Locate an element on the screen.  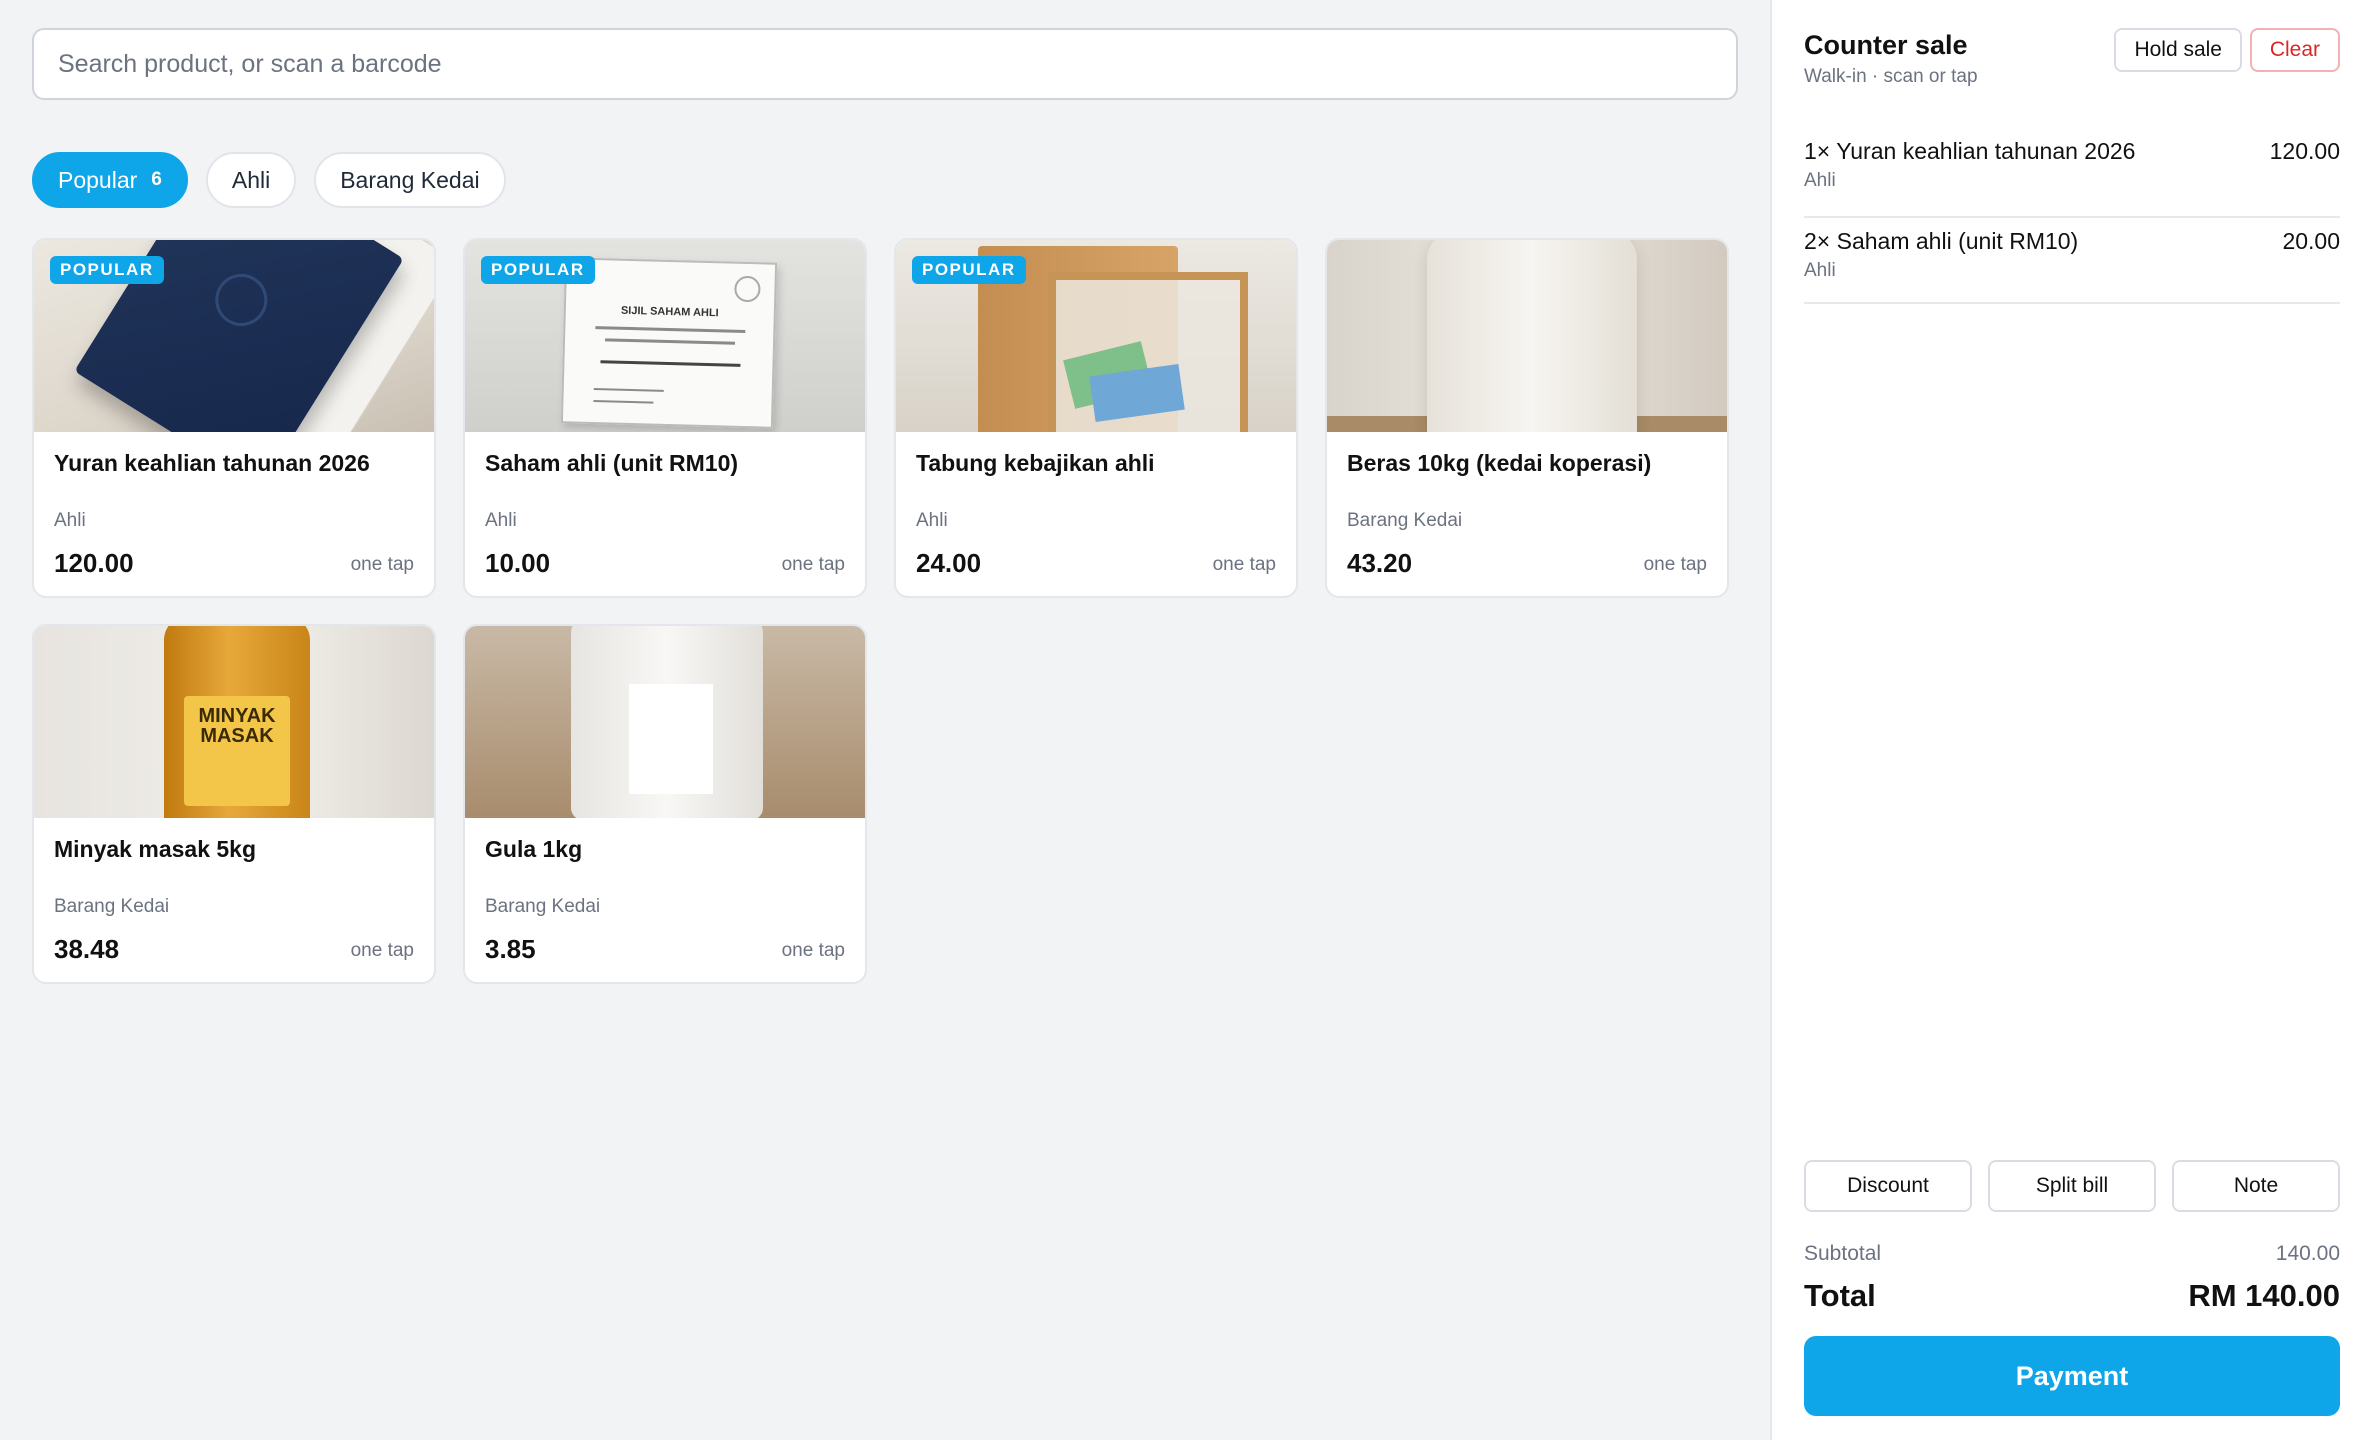
note-button: Note is located at coordinates (2256, 1186).